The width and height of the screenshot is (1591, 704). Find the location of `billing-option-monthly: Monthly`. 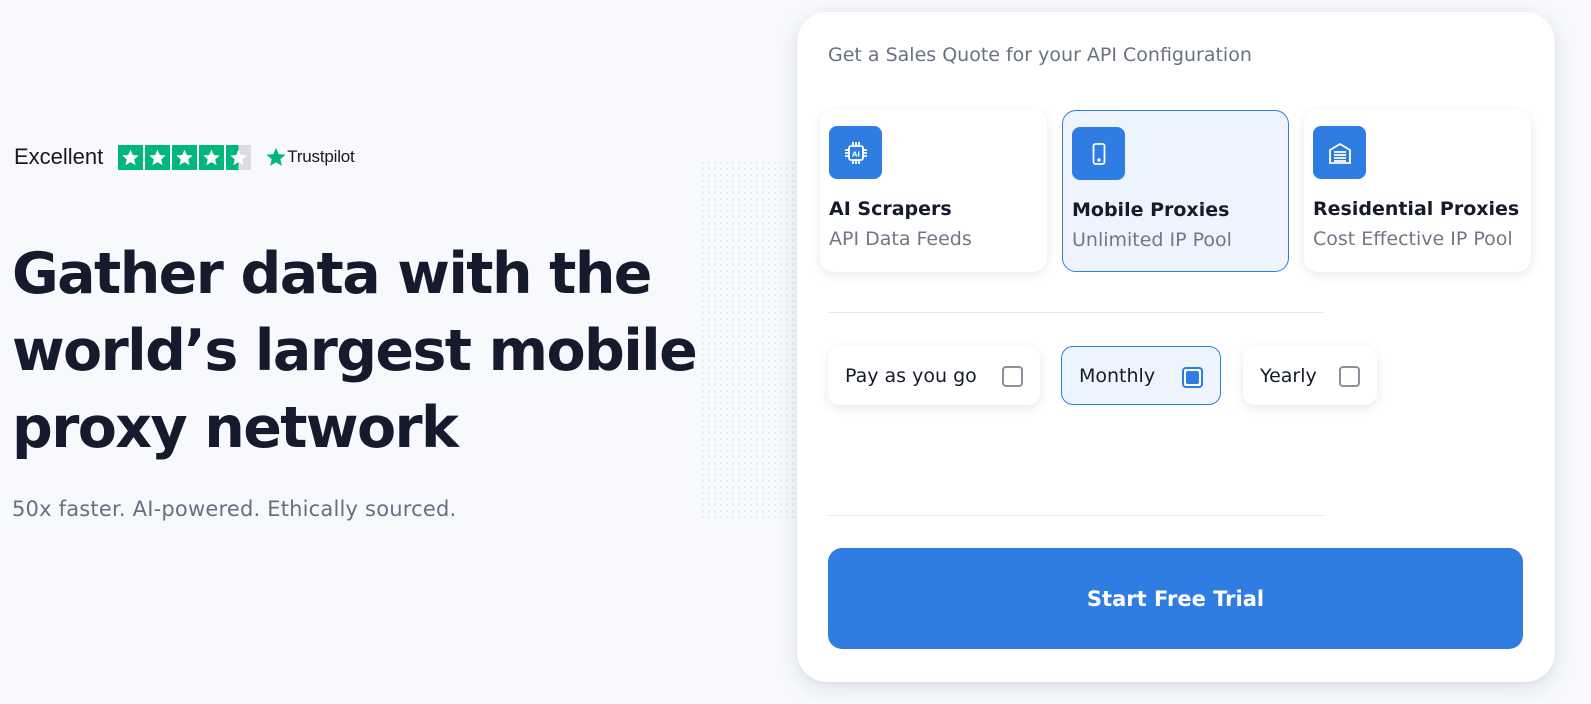

billing-option-monthly: Monthly is located at coordinates (1141, 375).